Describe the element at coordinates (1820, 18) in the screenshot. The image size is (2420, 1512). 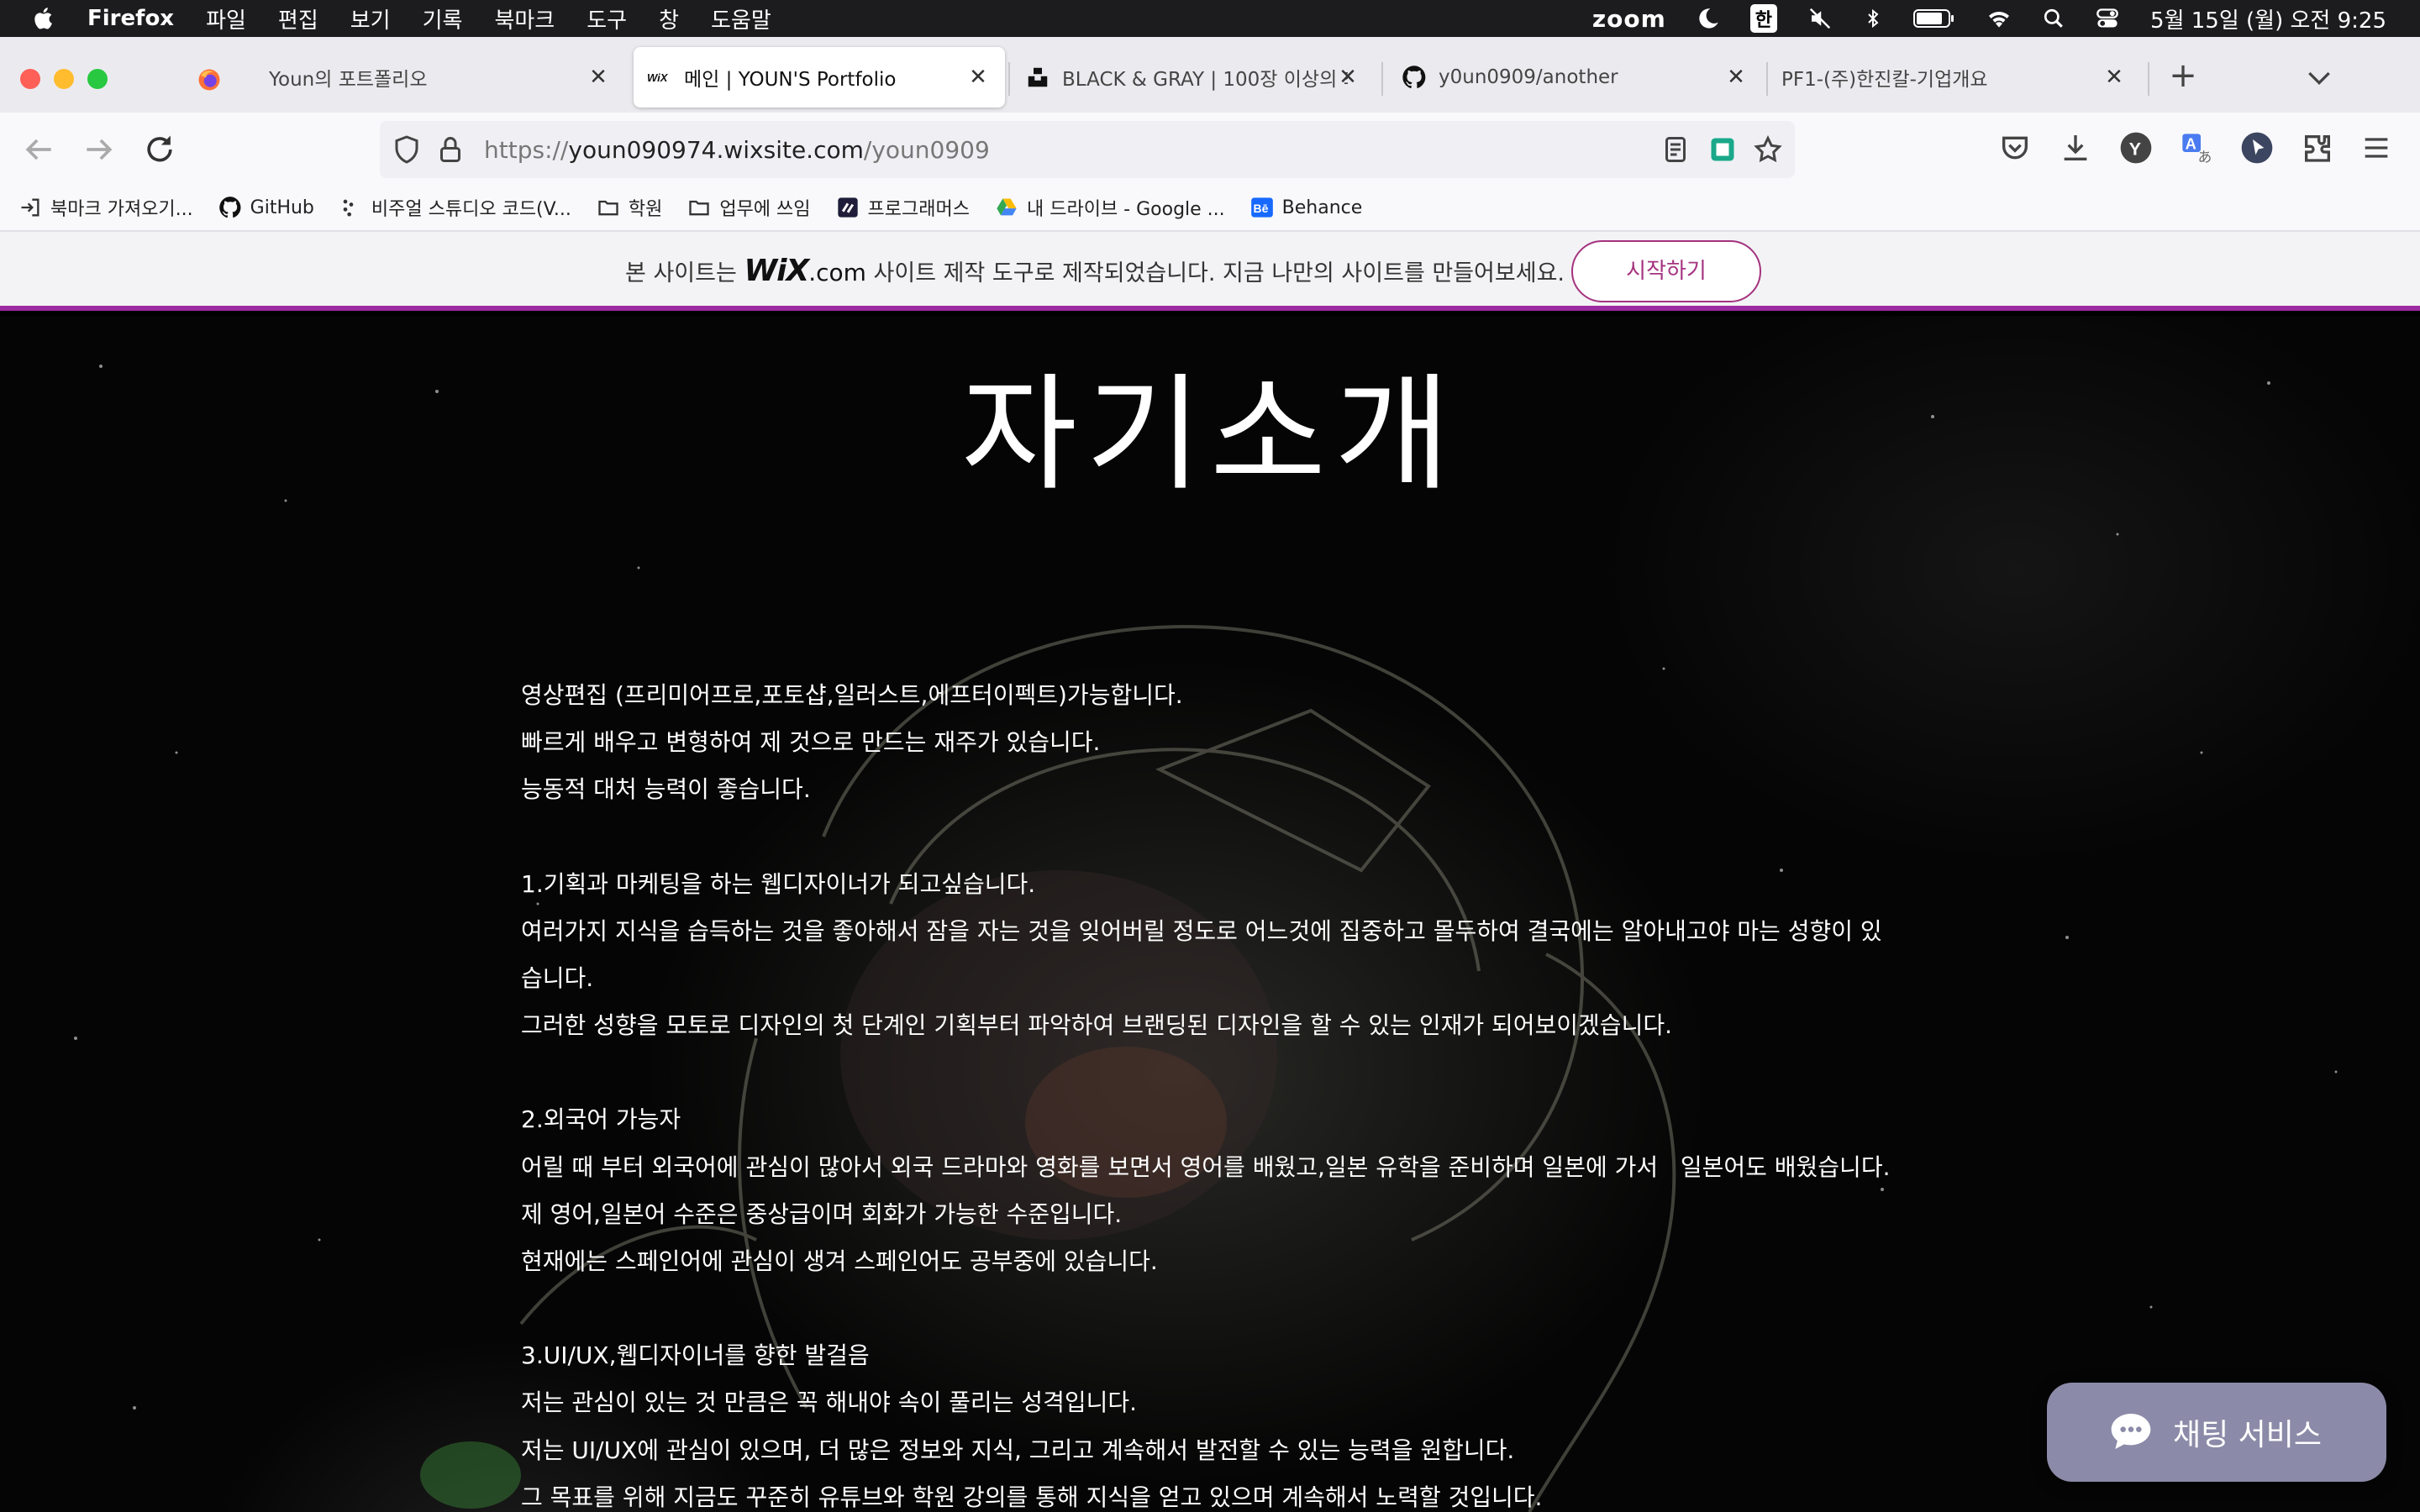
I see `mute-icon` at that location.